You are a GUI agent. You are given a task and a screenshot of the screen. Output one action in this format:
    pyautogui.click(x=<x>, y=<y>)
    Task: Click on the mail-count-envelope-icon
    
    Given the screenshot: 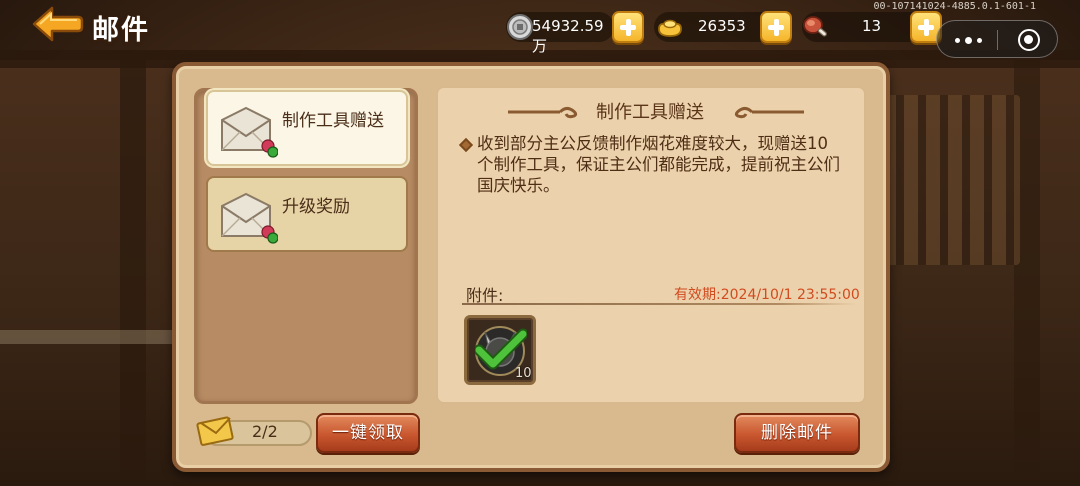 What is the action you would take?
    pyautogui.click(x=215, y=431)
    